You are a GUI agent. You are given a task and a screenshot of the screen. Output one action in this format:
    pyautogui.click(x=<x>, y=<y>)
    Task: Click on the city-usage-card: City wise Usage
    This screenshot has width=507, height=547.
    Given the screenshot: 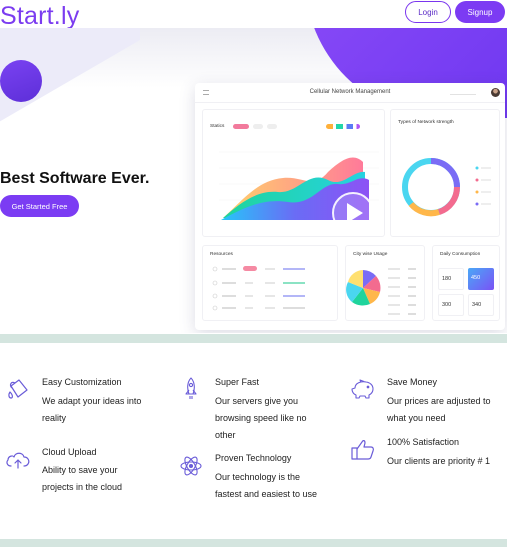 What is the action you would take?
    pyautogui.click(x=385, y=283)
    